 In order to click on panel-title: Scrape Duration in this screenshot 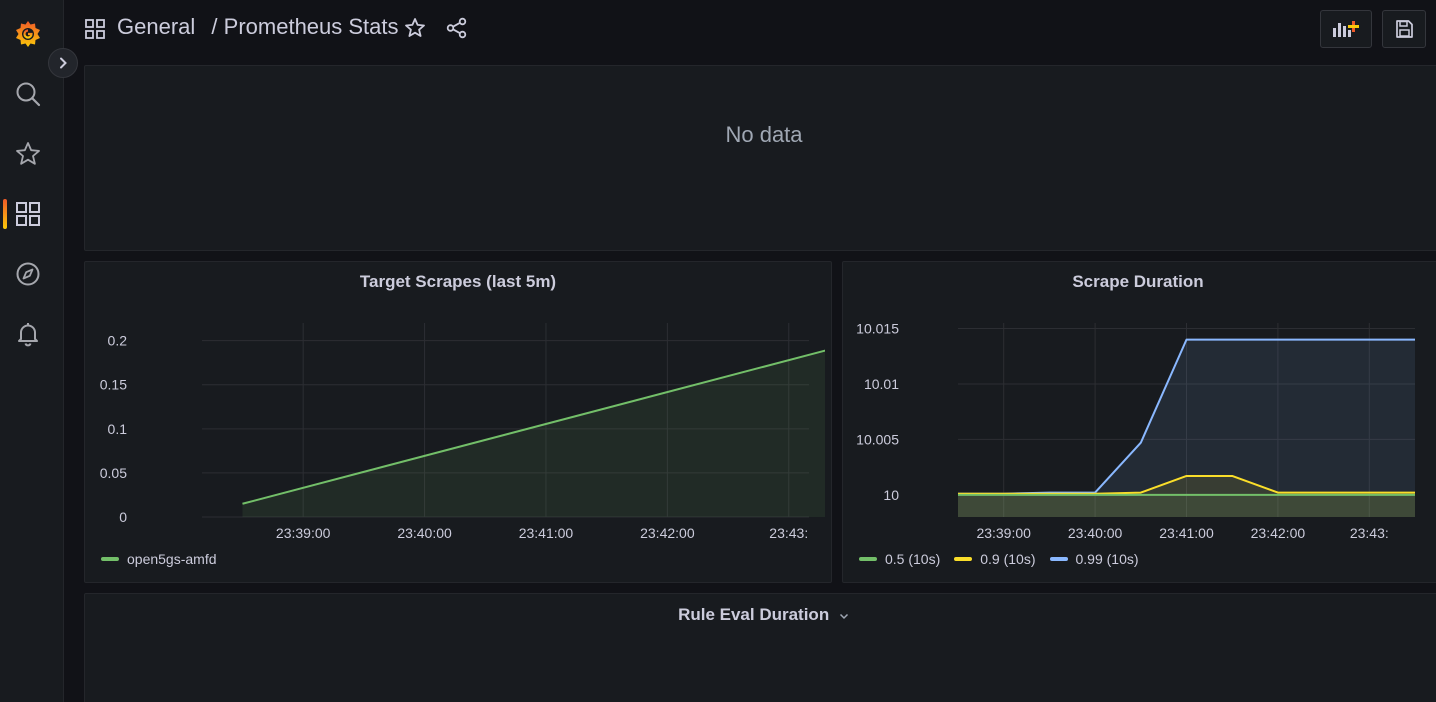, I will do `click(1138, 282)`.